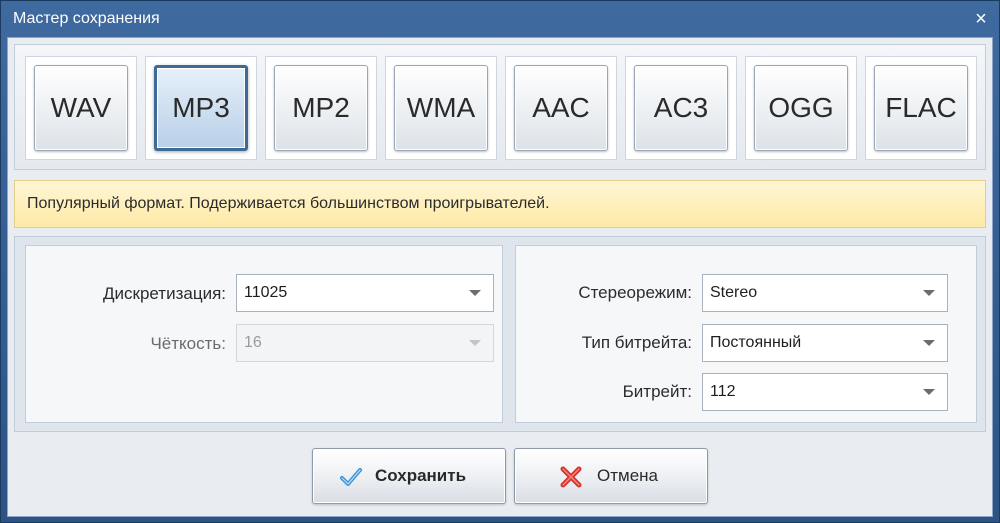 This screenshot has height=523, width=1000. Describe the element at coordinates (164, 293) in the screenshot. I see `sampling-label: Дискретизация:` at that location.